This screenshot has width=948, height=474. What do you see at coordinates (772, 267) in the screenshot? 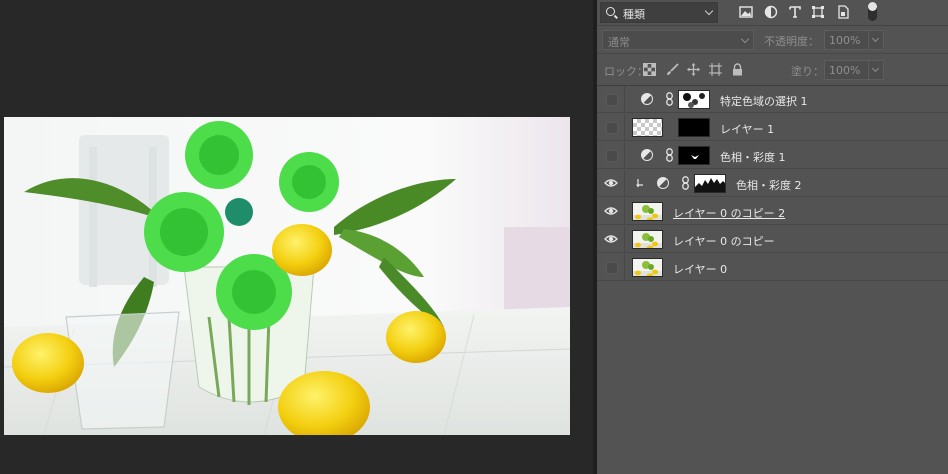
I see `layer-row: レイヤー 0` at bounding box center [772, 267].